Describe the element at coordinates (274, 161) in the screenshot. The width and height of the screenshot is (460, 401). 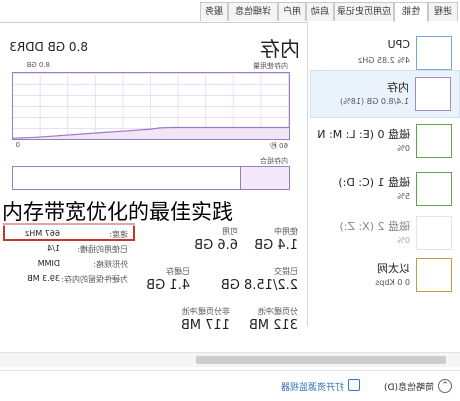
I see `composition-label: 内存组合` at that location.